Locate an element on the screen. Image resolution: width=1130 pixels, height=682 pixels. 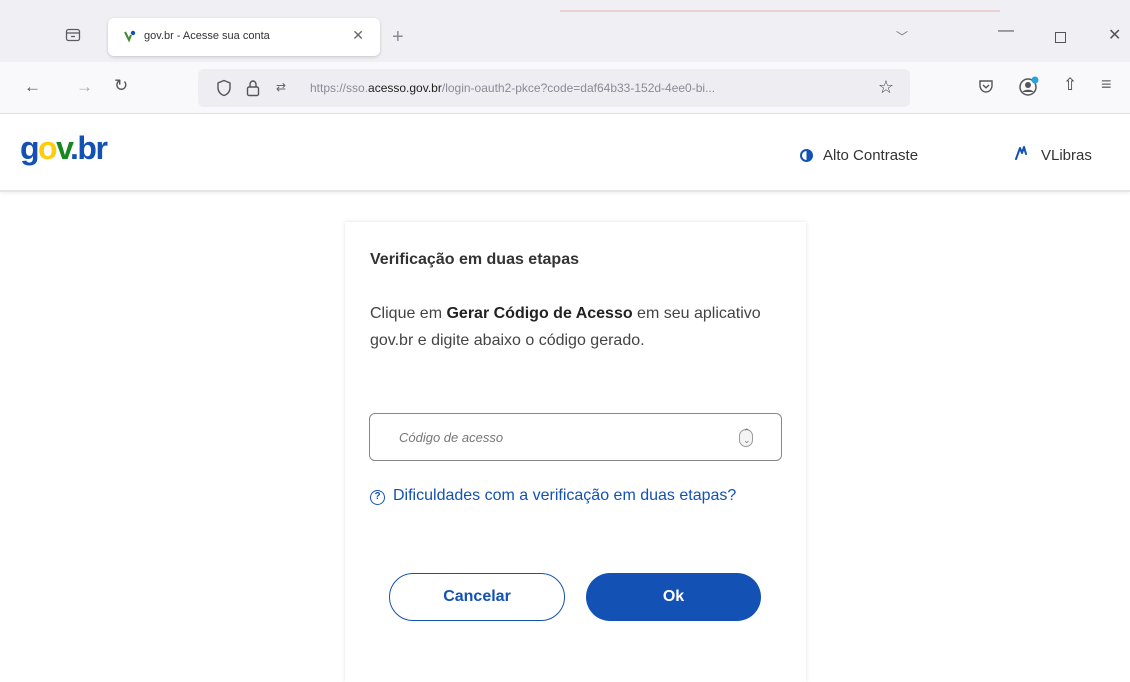
contrast-icon is located at coordinates (806, 155).